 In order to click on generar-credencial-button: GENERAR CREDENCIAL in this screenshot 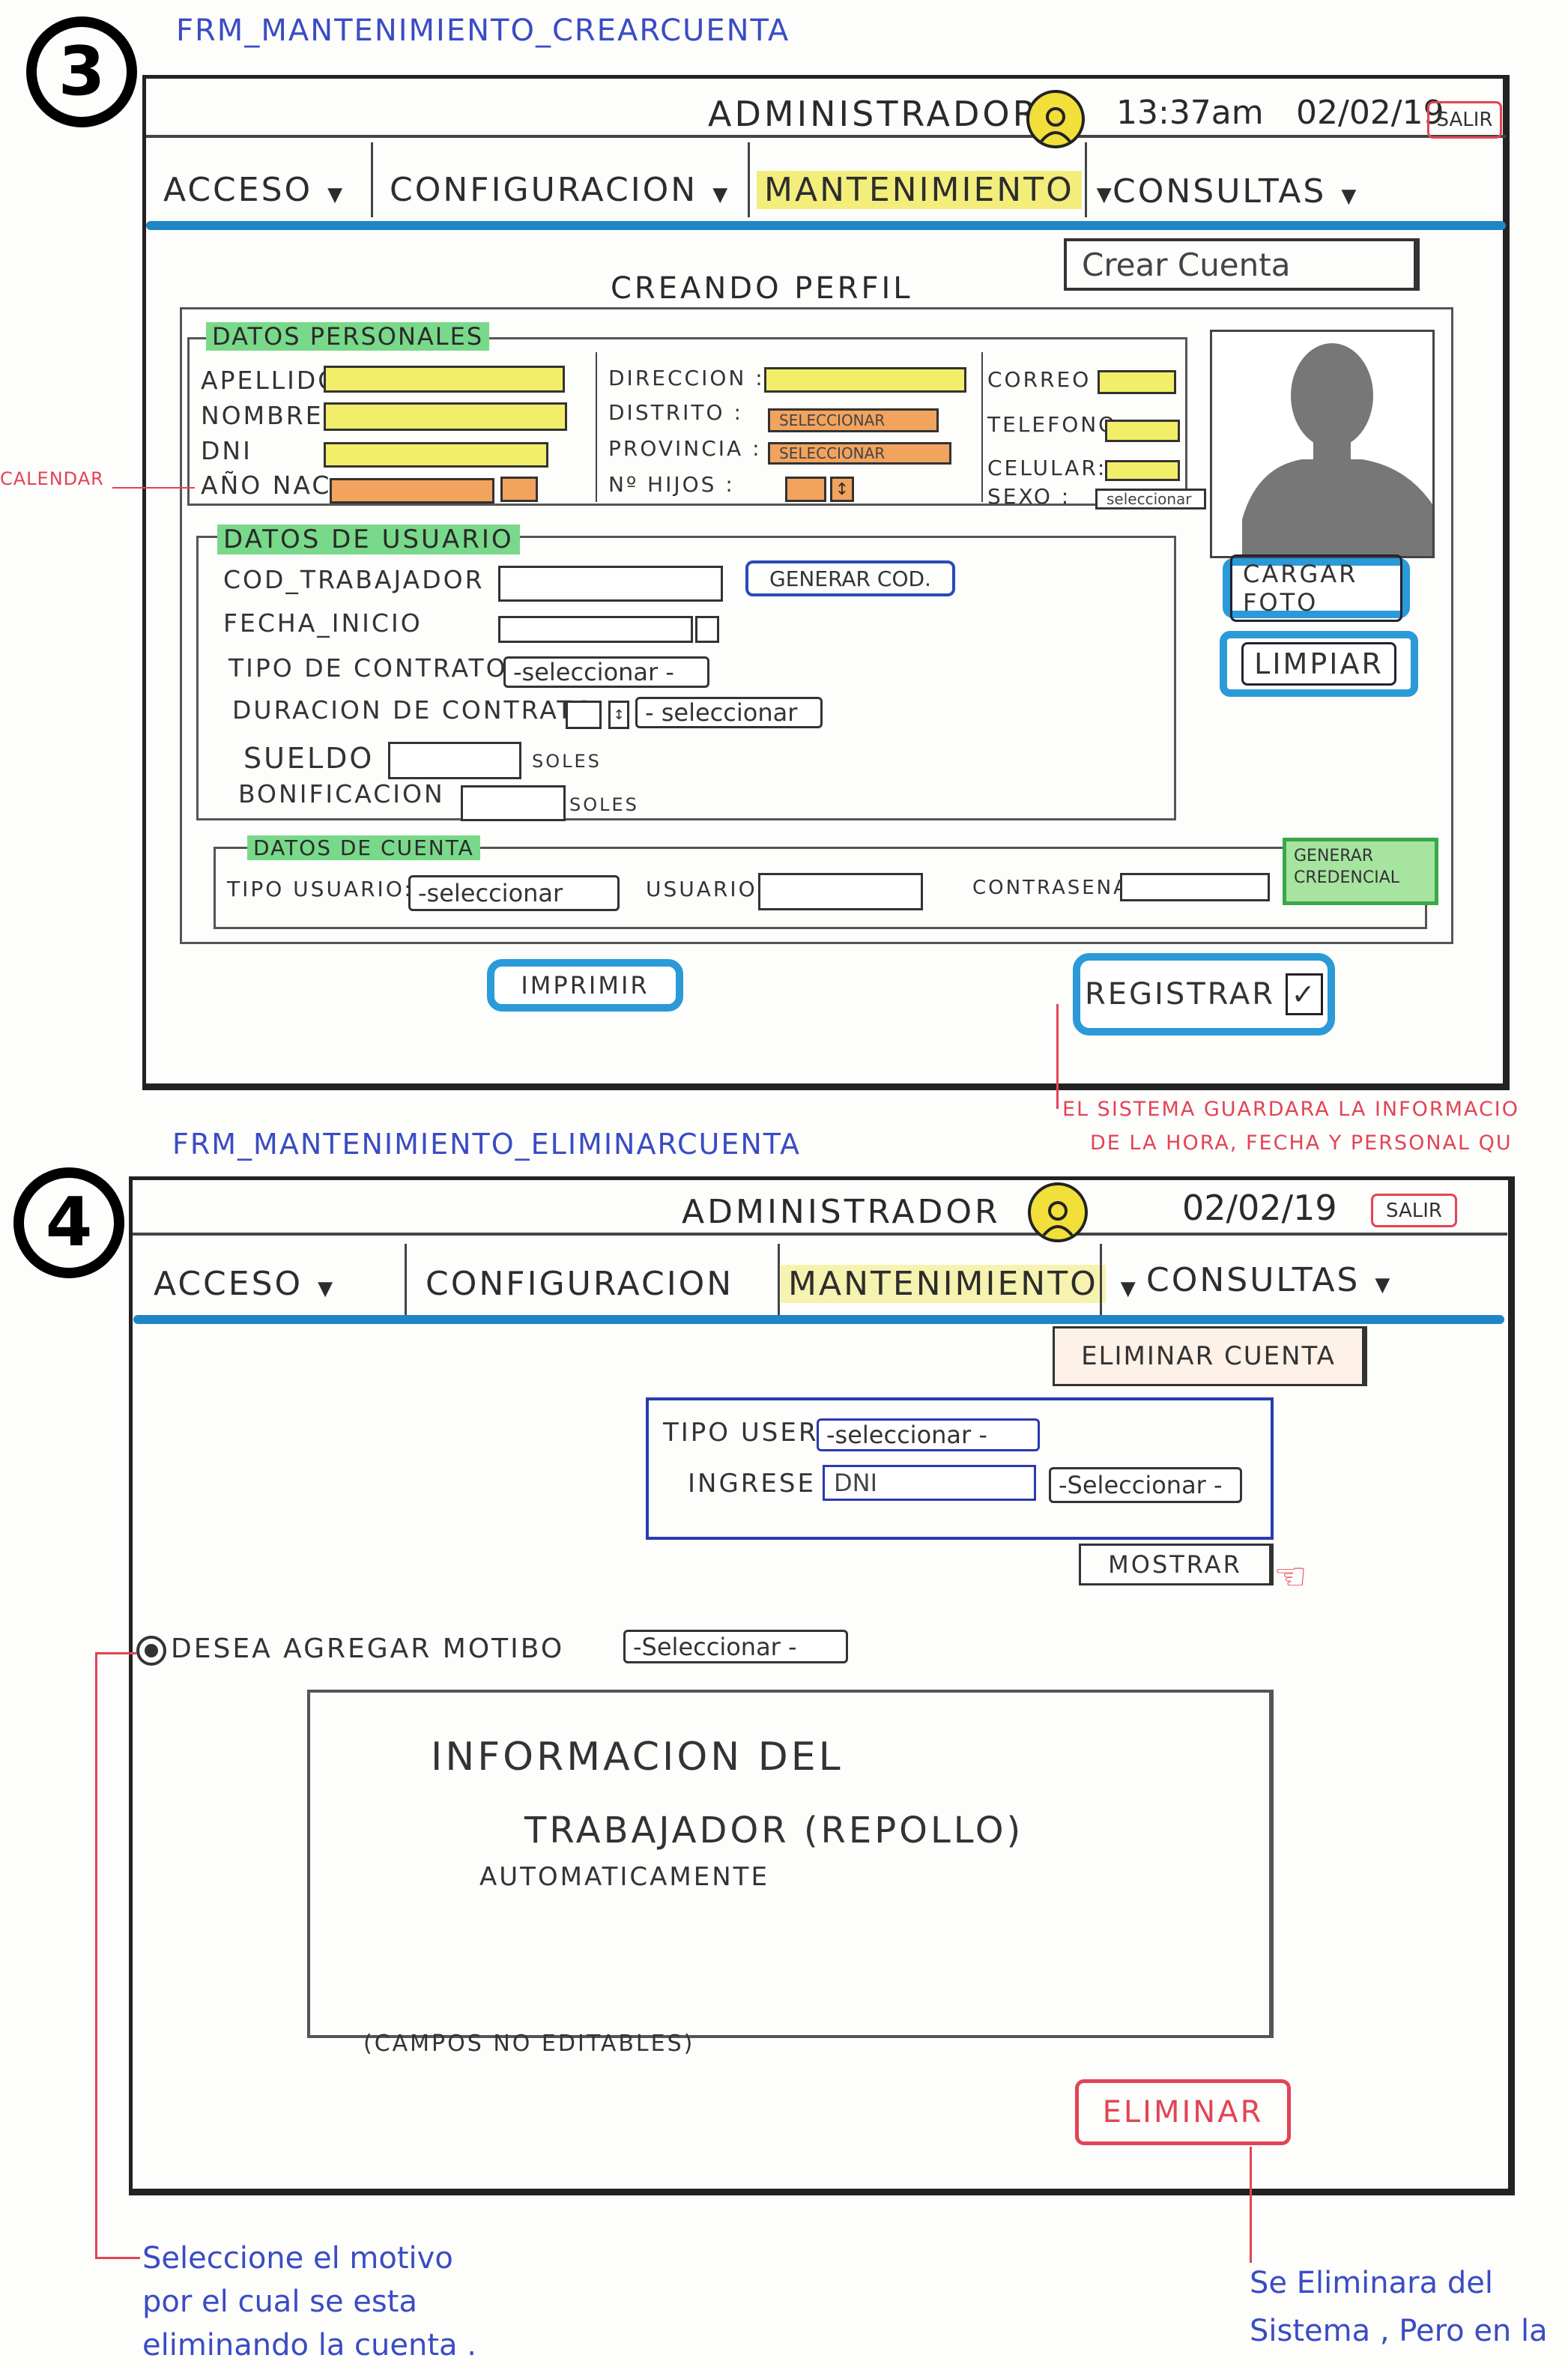, I will do `click(1360, 871)`.